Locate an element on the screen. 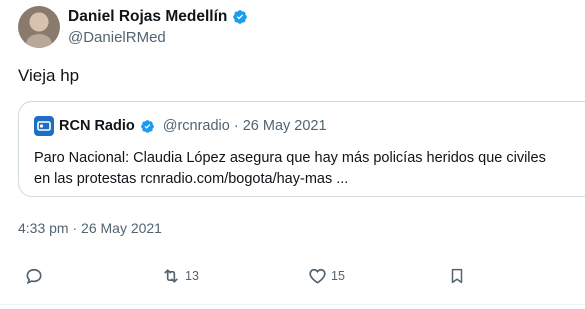 The image size is (585, 309). quoted-tweet-header: RCN Radio @rcnradio · 26 May 2021 is located at coordinates (180, 126).